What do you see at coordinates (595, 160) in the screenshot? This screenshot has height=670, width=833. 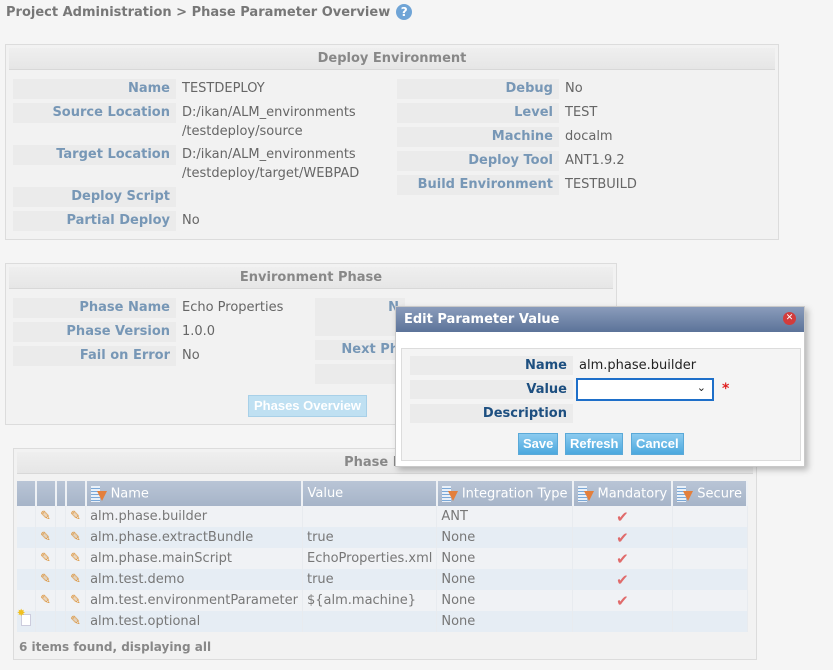 I see `field-value-line: ANT1.9.2` at bounding box center [595, 160].